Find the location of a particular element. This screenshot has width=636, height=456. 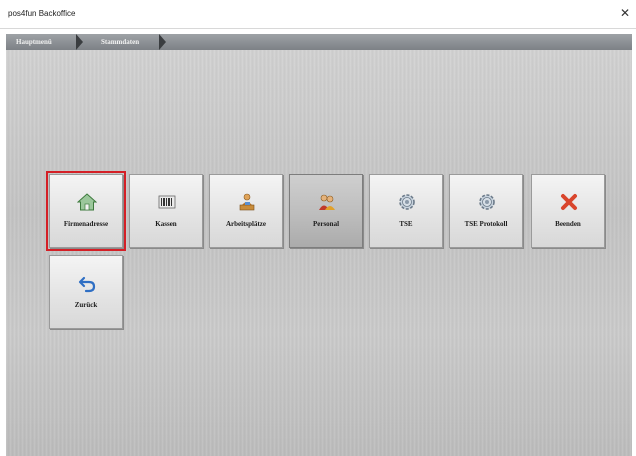

tile-label: Beenden is located at coordinates (568, 224).